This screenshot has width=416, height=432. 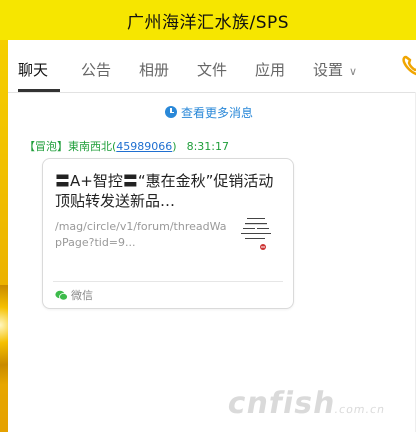 What do you see at coordinates (212, 73) in the screenshot?
I see `tab-files: 文件` at bounding box center [212, 73].